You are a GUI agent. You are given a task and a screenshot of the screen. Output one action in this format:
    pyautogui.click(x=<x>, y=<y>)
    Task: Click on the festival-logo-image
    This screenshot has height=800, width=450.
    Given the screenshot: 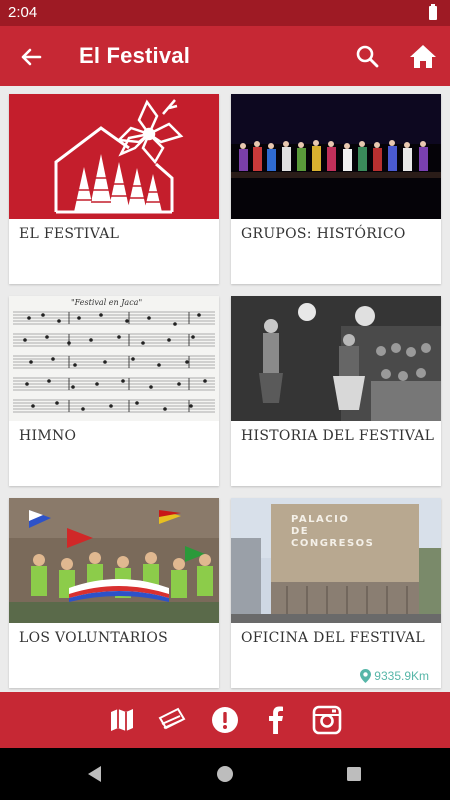 What is the action you would take?
    pyautogui.click(x=114, y=156)
    